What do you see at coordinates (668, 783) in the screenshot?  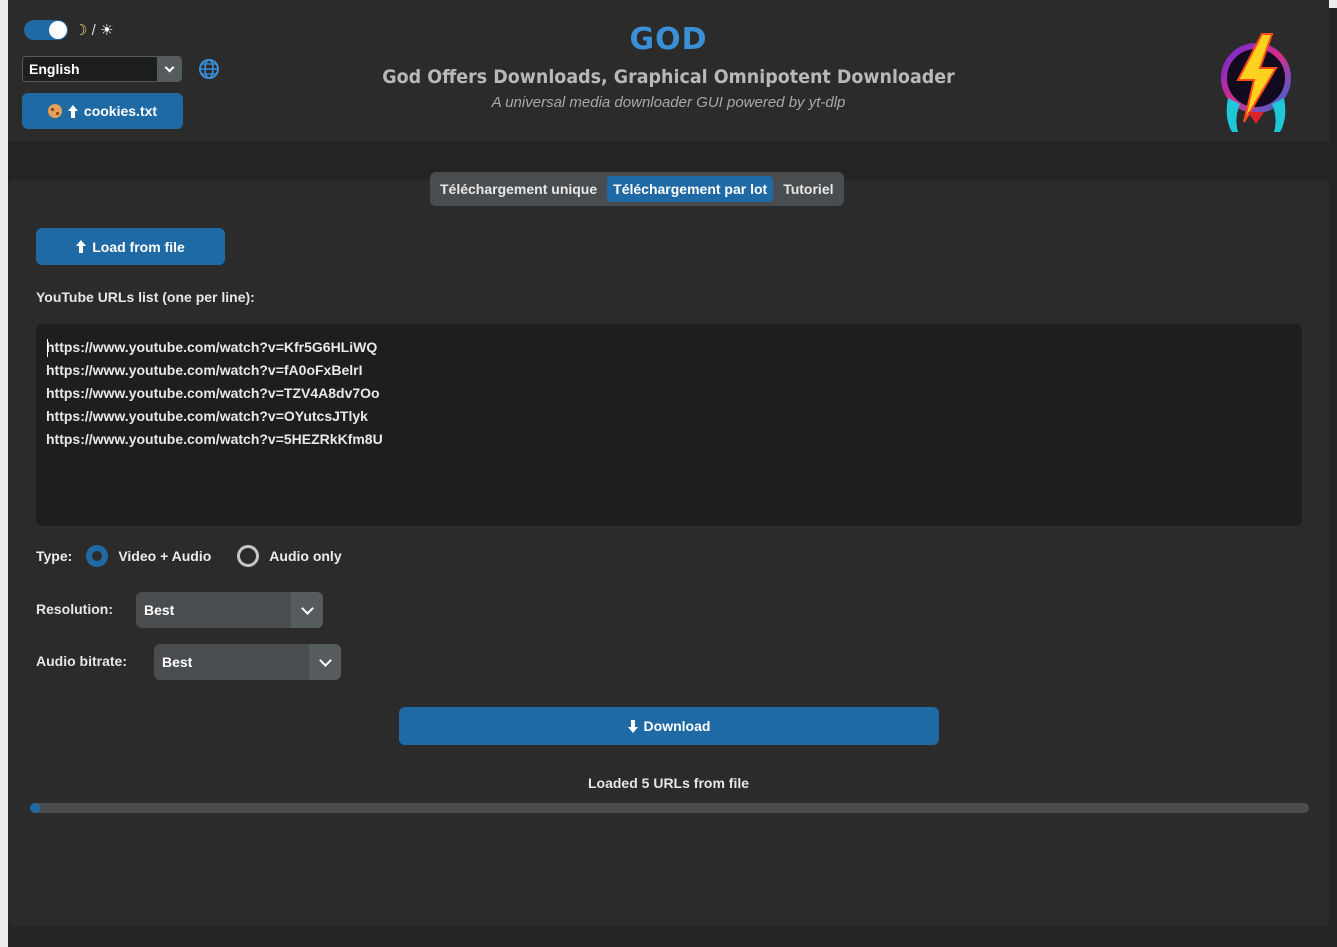 I see `status-text: Loaded 5 URLs from file` at bounding box center [668, 783].